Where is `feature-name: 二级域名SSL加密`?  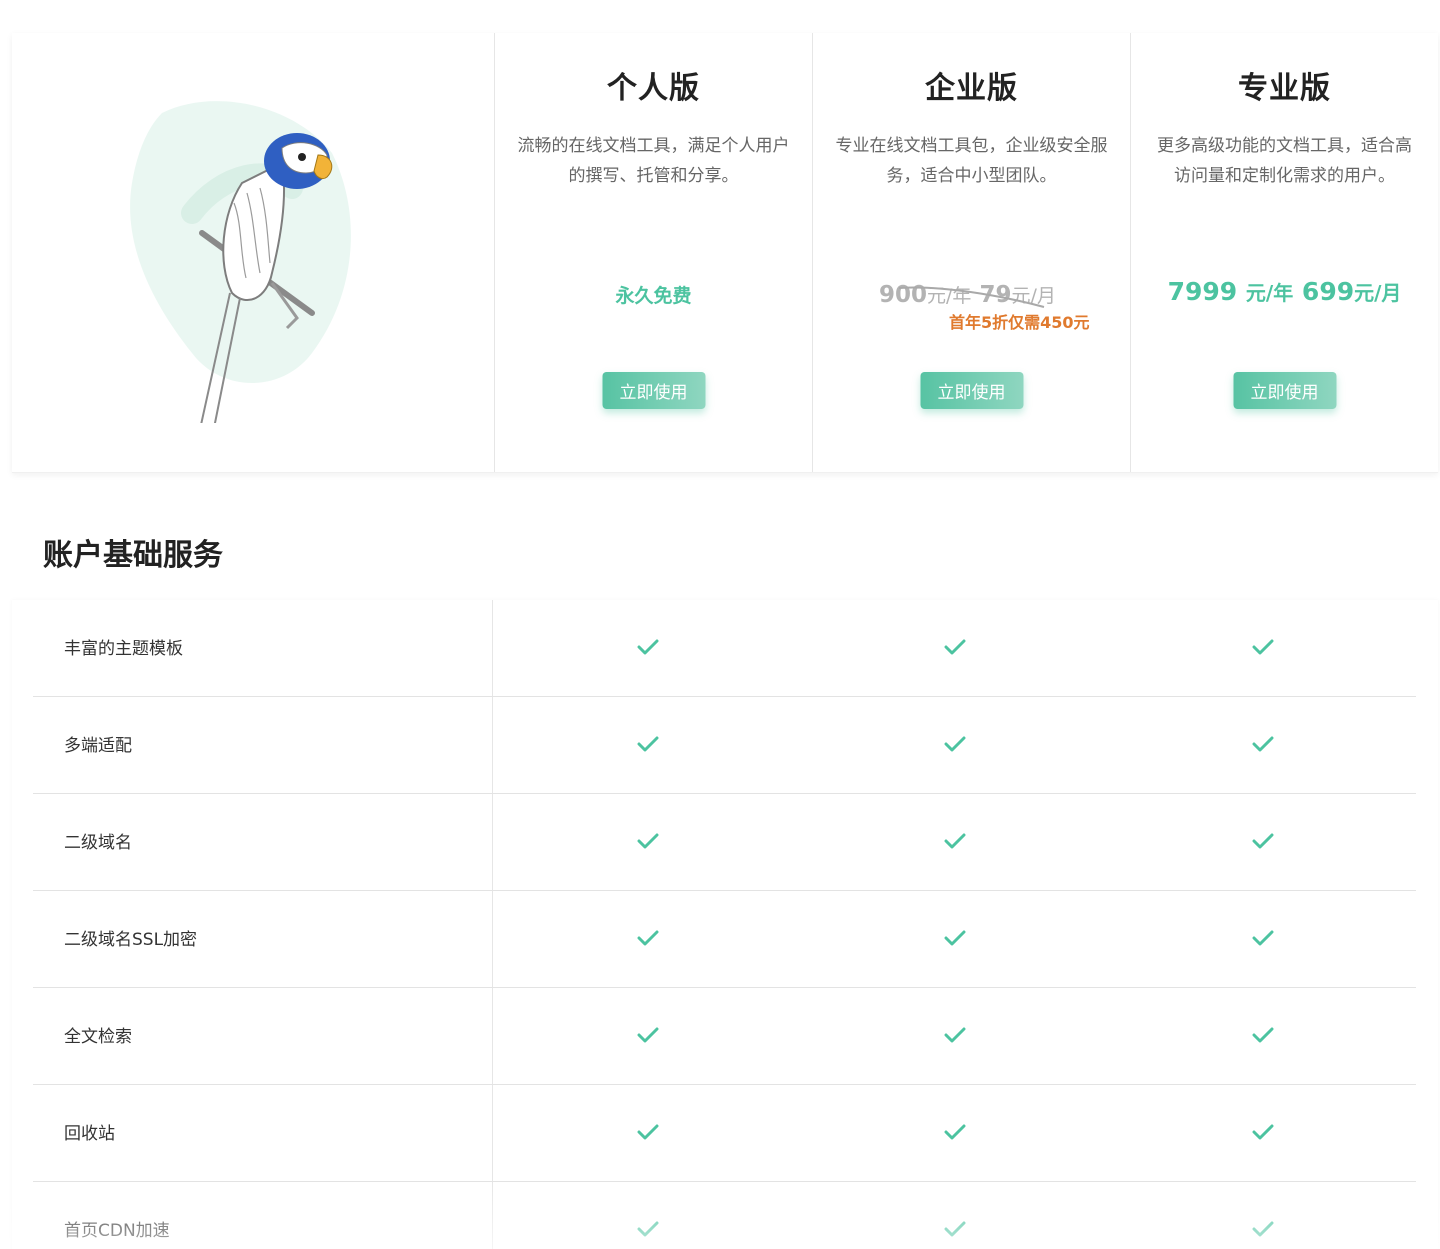 feature-name: 二级域名SSL加密 is located at coordinates (131, 940).